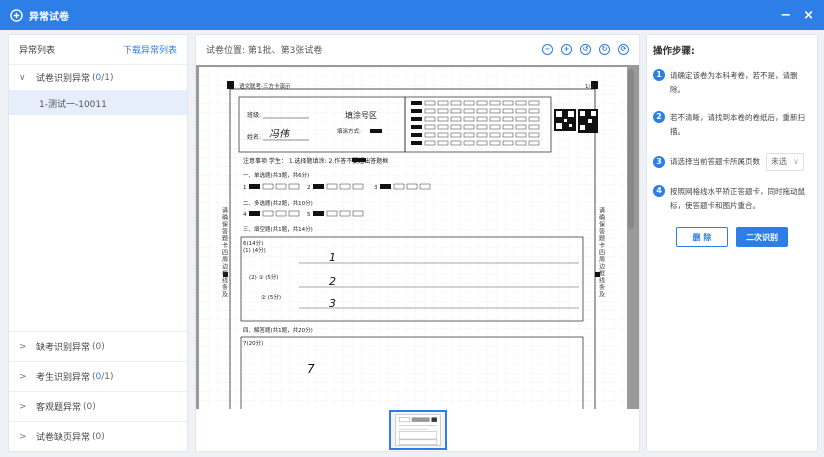  Describe the element at coordinates (224, 252) in the screenshot. I see `side-note-left: 请确保答题卡四周边框线条及` at that location.